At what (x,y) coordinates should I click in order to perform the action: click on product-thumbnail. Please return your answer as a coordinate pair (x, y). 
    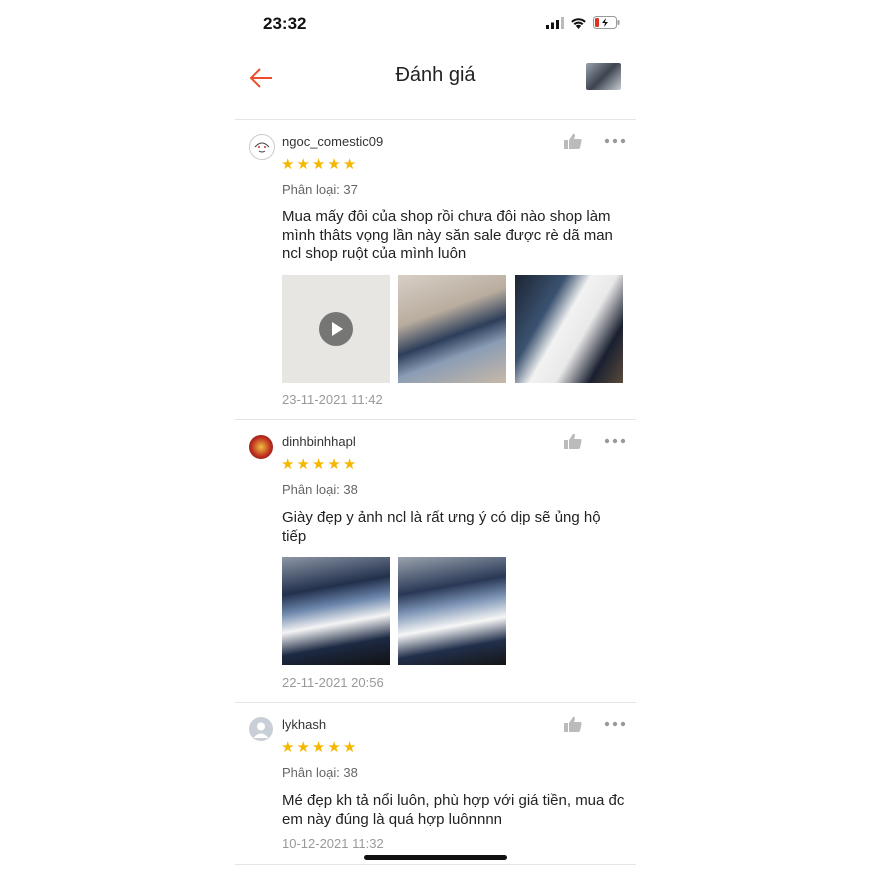
    Looking at the image, I should click on (603, 76).